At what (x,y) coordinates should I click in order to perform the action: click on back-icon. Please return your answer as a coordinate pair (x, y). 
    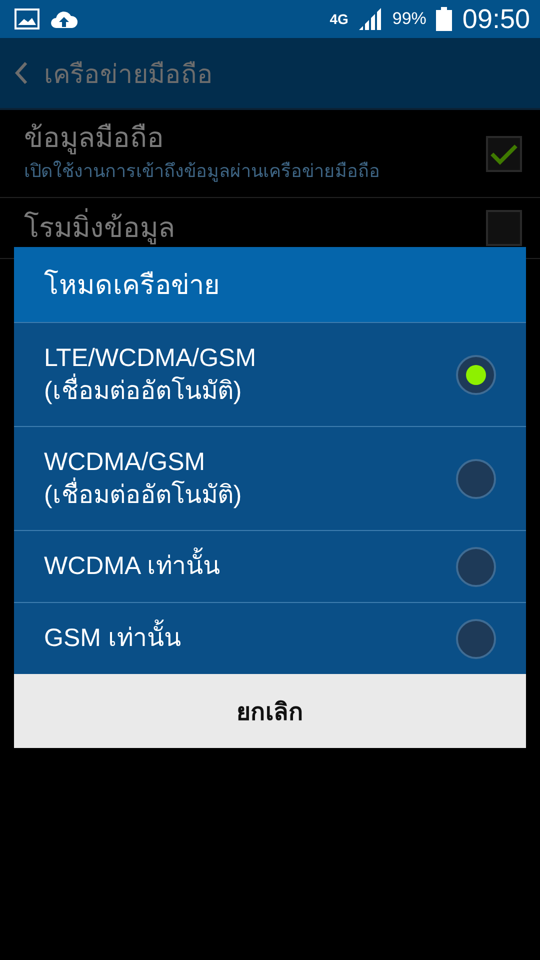
    Looking at the image, I should click on (21, 73).